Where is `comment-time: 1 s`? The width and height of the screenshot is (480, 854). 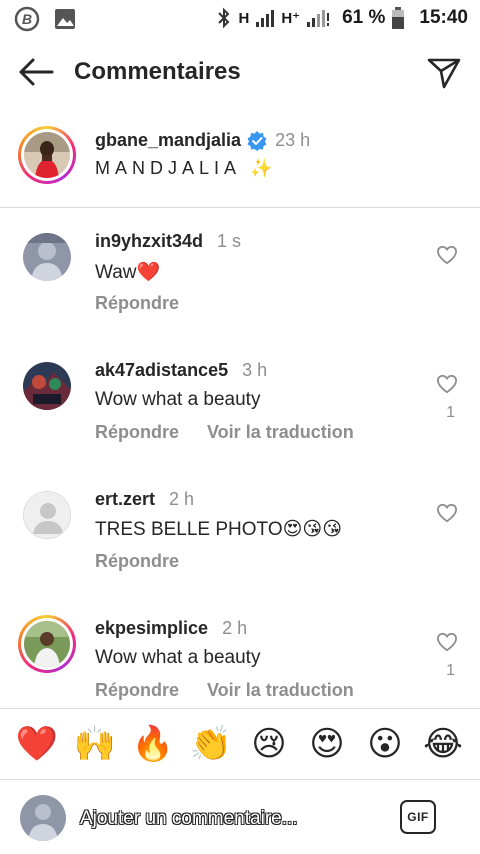
comment-time: 1 s is located at coordinates (229, 241).